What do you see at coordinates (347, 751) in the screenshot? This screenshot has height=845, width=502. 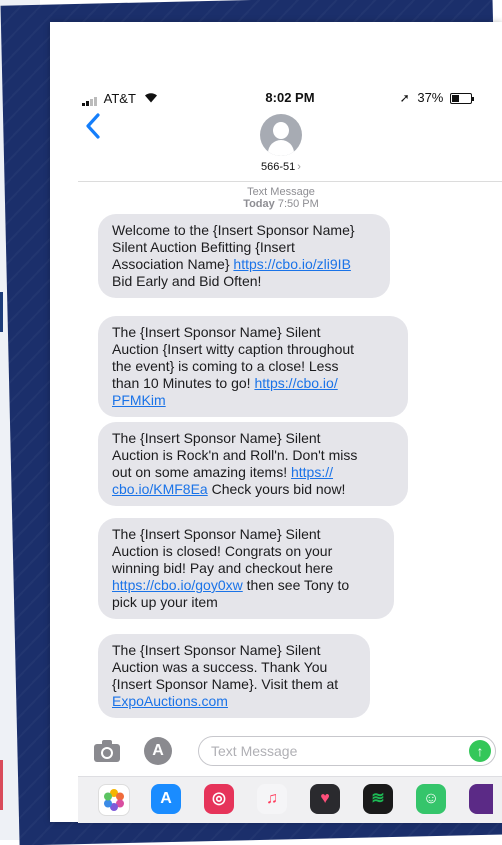 I see `message-input: Text Message ↑` at bounding box center [347, 751].